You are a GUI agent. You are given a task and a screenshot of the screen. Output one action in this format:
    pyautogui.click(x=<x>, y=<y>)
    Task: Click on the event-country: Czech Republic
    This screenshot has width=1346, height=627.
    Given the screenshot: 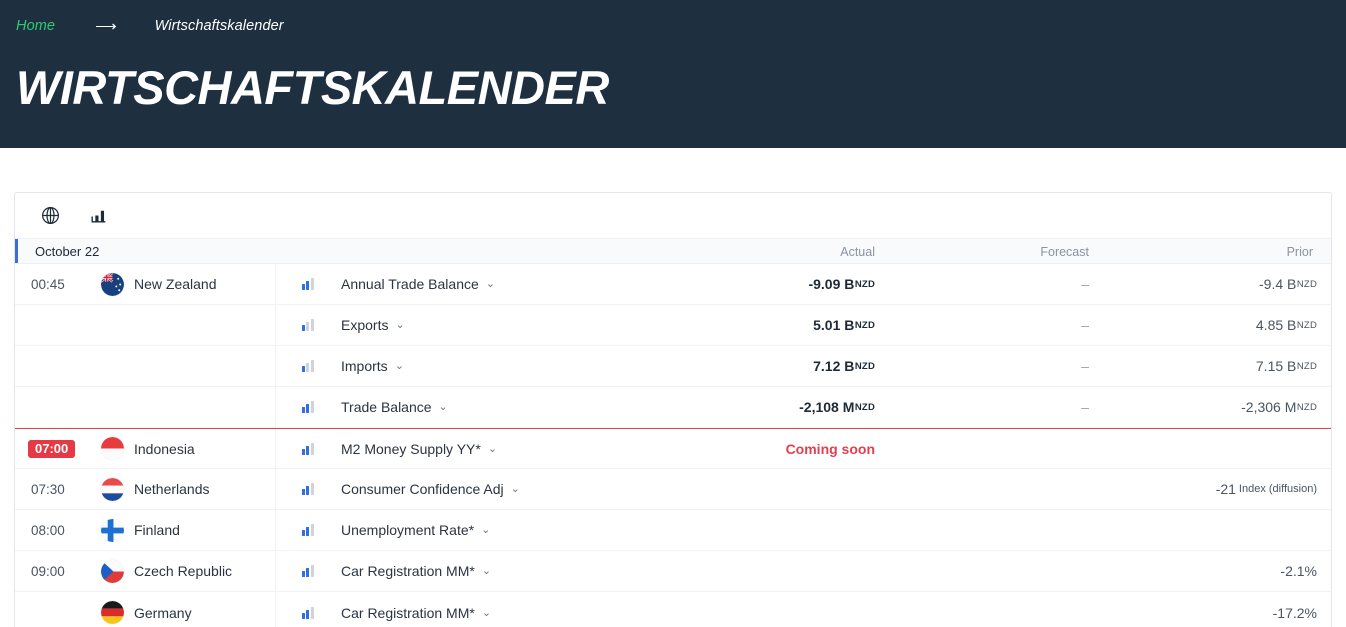 What is the action you would take?
    pyautogui.click(x=188, y=571)
    